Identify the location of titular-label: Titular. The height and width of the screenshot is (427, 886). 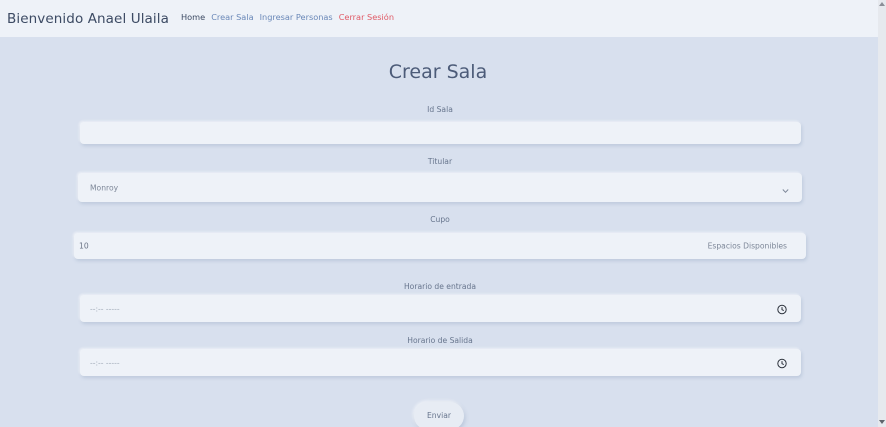
(440, 161).